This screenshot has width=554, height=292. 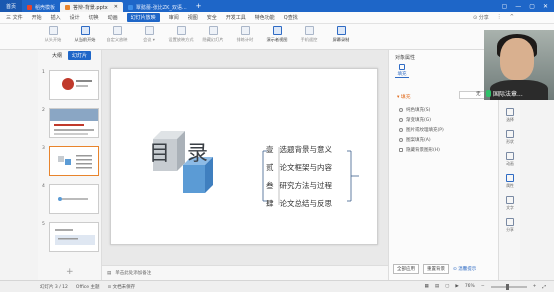 What do you see at coordinates (85, 39) in the screenshot?
I see `button-label: 从当前开始` at bounding box center [85, 39].